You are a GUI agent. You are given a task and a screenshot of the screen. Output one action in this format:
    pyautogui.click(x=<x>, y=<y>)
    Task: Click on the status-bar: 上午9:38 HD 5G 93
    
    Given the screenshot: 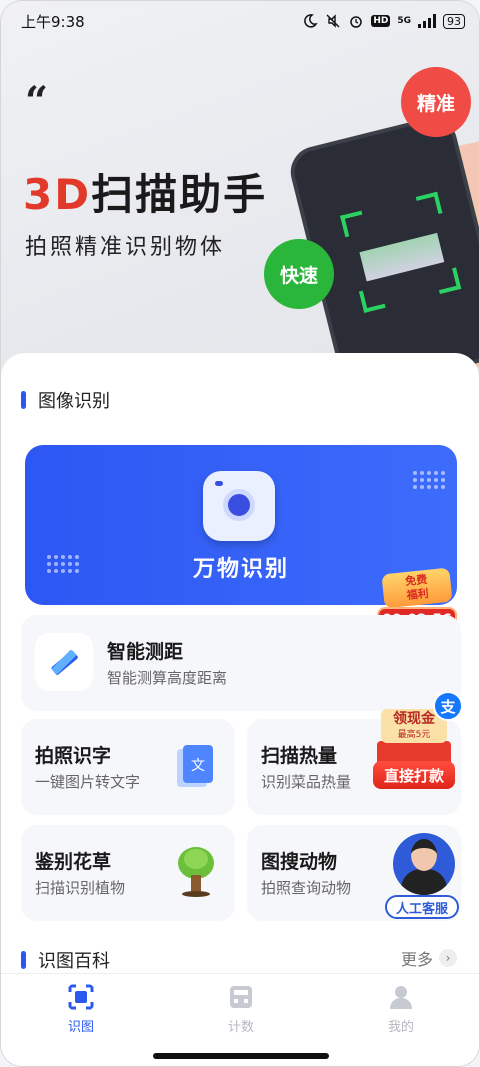 What is the action you would take?
    pyautogui.click(x=240, y=21)
    